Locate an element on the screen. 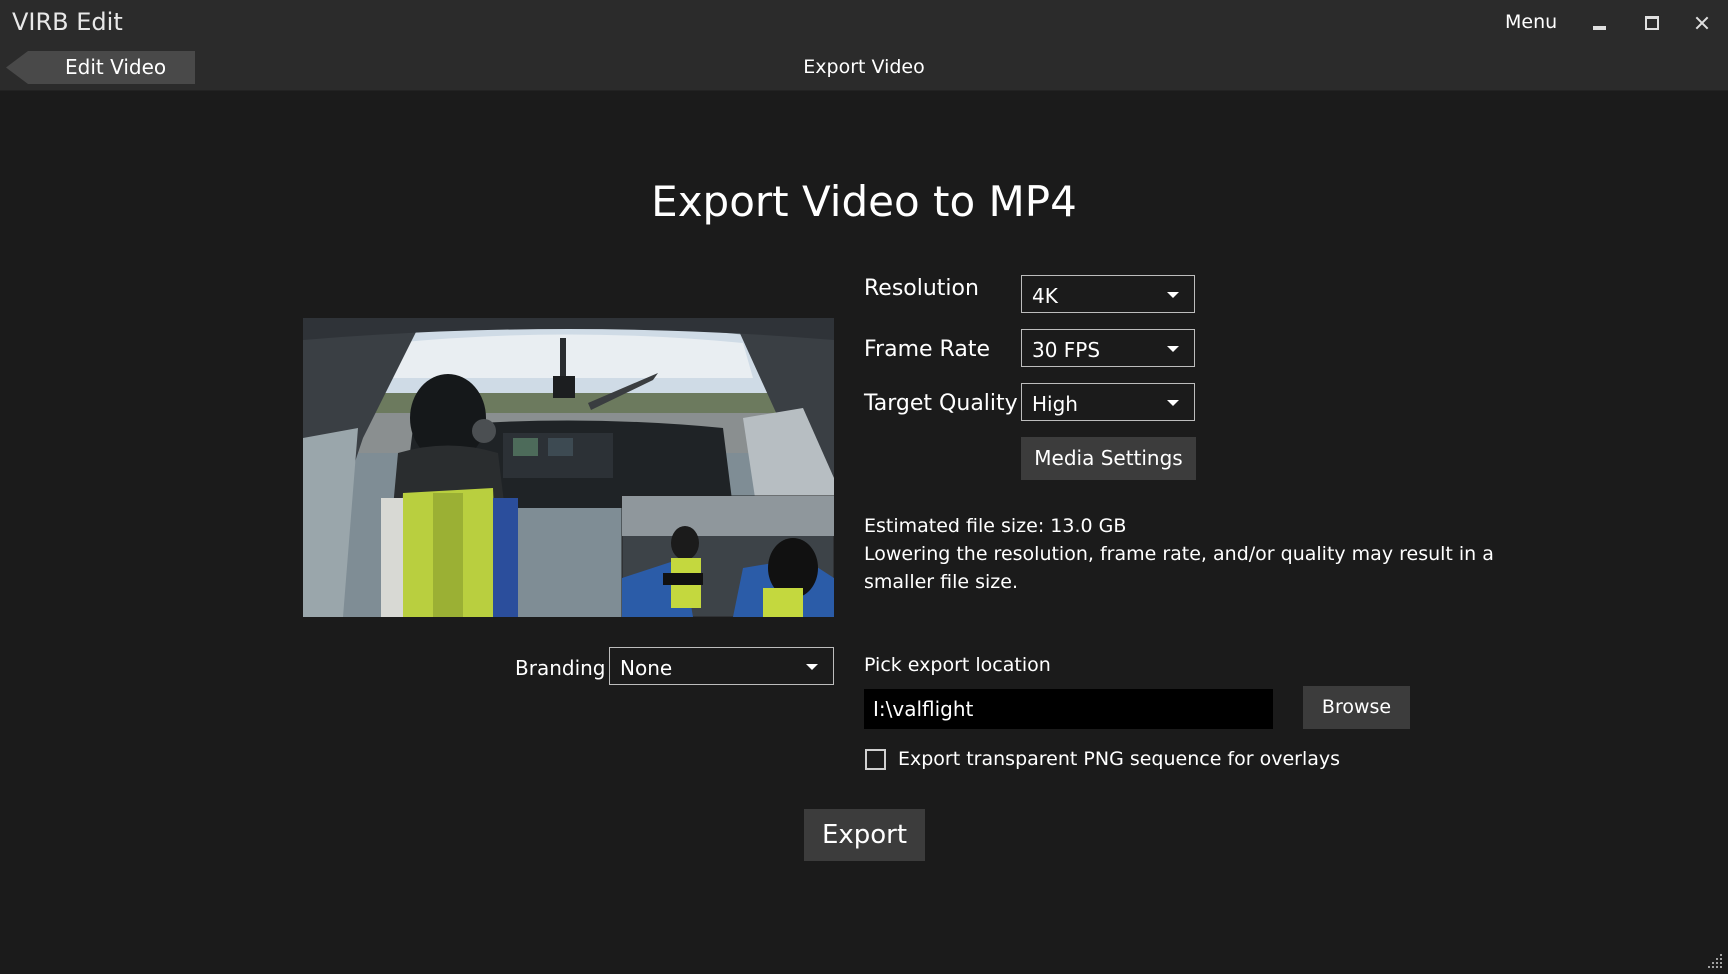 The height and width of the screenshot is (974, 1728). estimated-file-size-label: Estimated file size: is located at coordinates (954, 526).